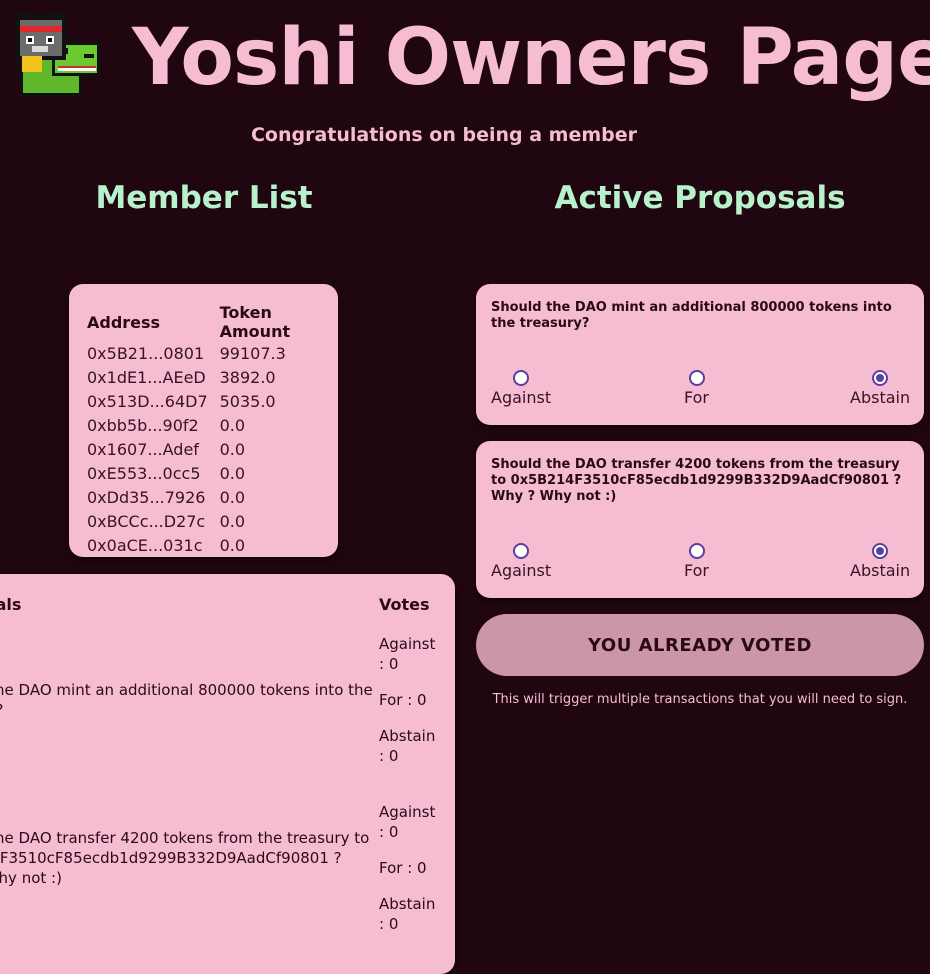  I want to click on results-header-votes: Votes, so click(404, 604).